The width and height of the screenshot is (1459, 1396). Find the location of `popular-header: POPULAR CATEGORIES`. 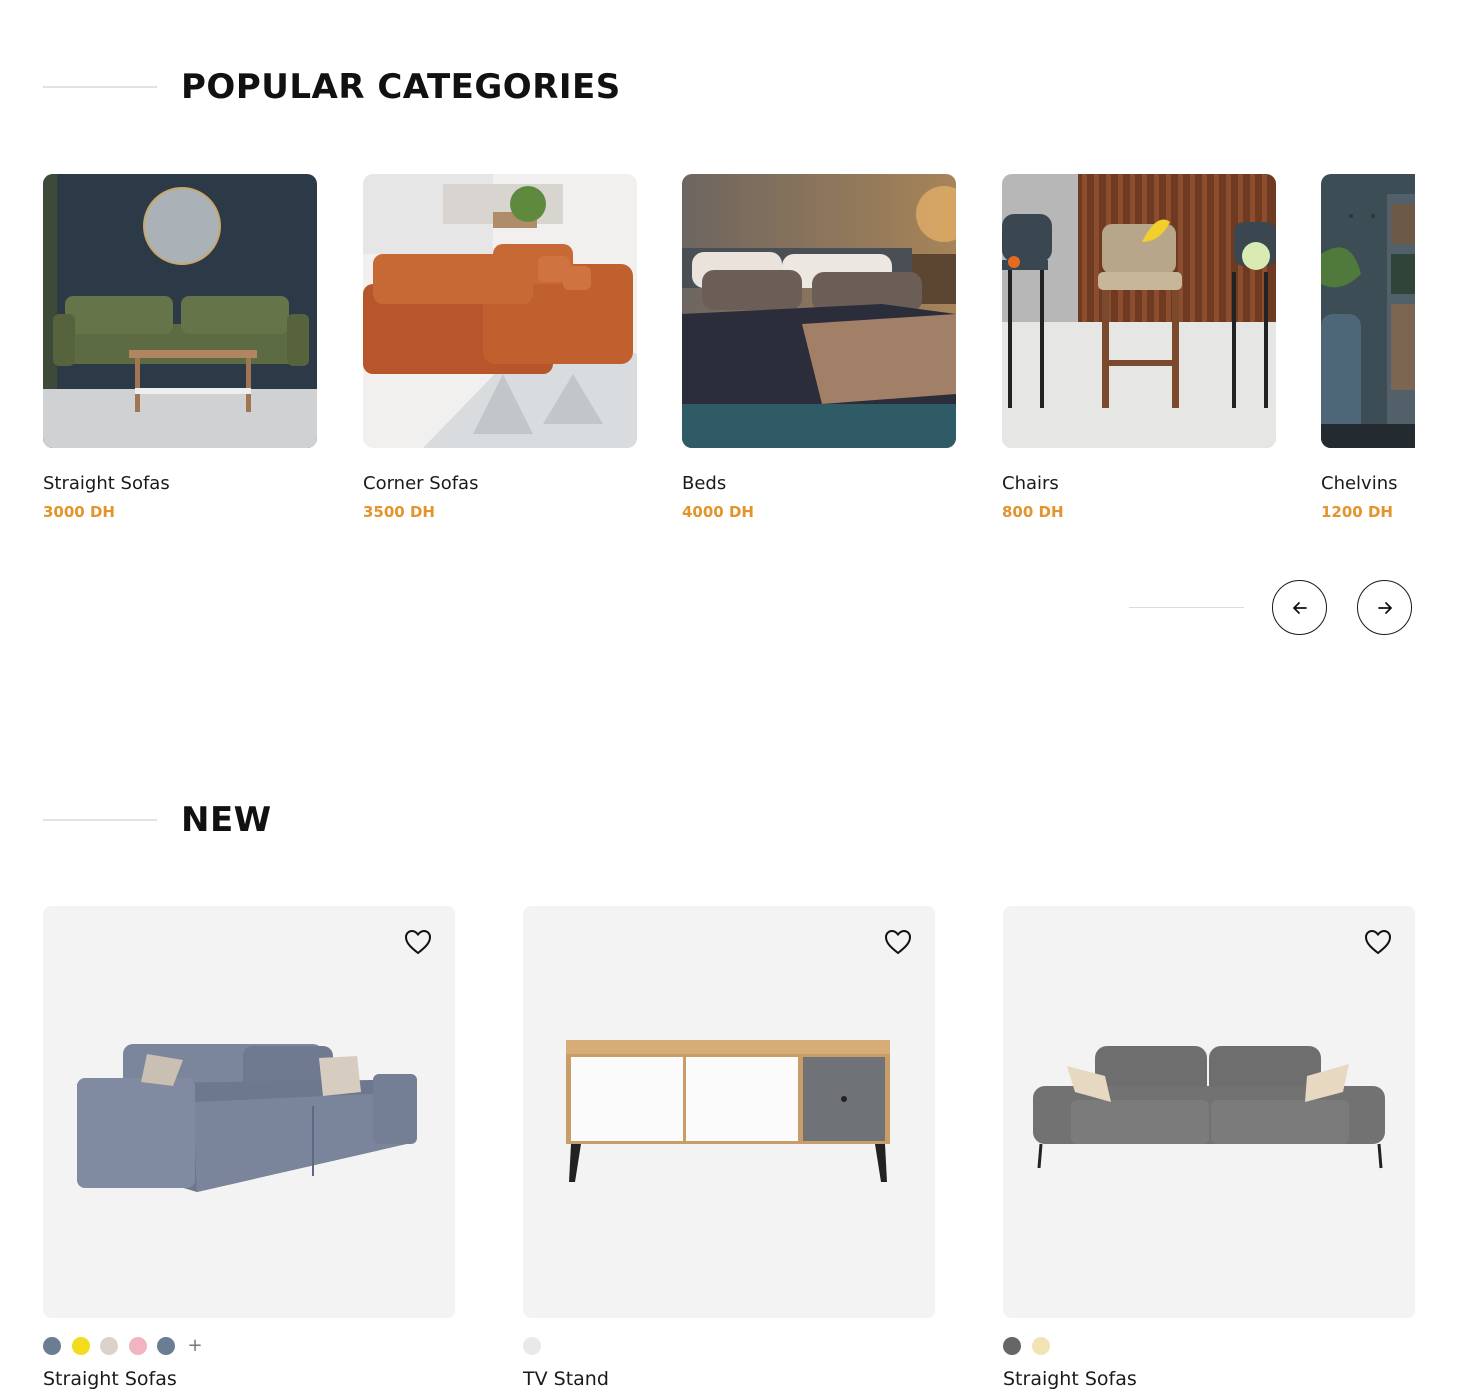

popular-header: POPULAR CATEGORIES is located at coordinates (332, 87).